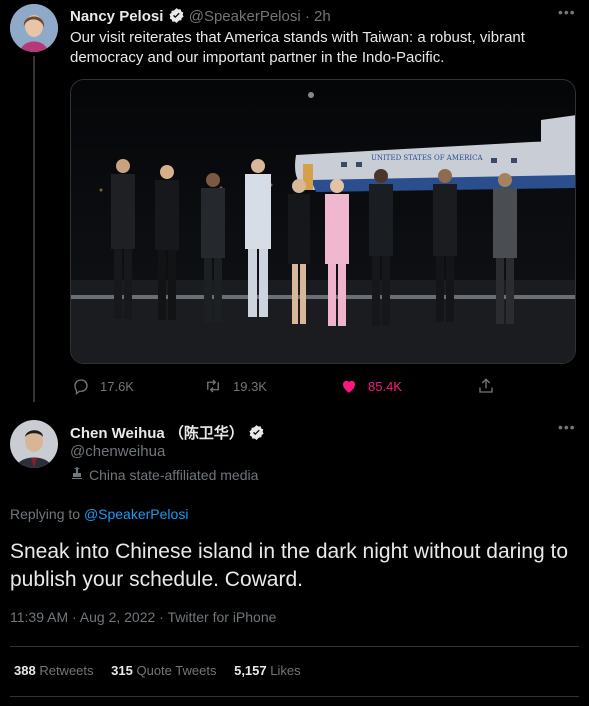 The width and height of the screenshot is (589, 706). Describe the element at coordinates (77, 474) in the screenshot. I see `state-media-icon` at that location.